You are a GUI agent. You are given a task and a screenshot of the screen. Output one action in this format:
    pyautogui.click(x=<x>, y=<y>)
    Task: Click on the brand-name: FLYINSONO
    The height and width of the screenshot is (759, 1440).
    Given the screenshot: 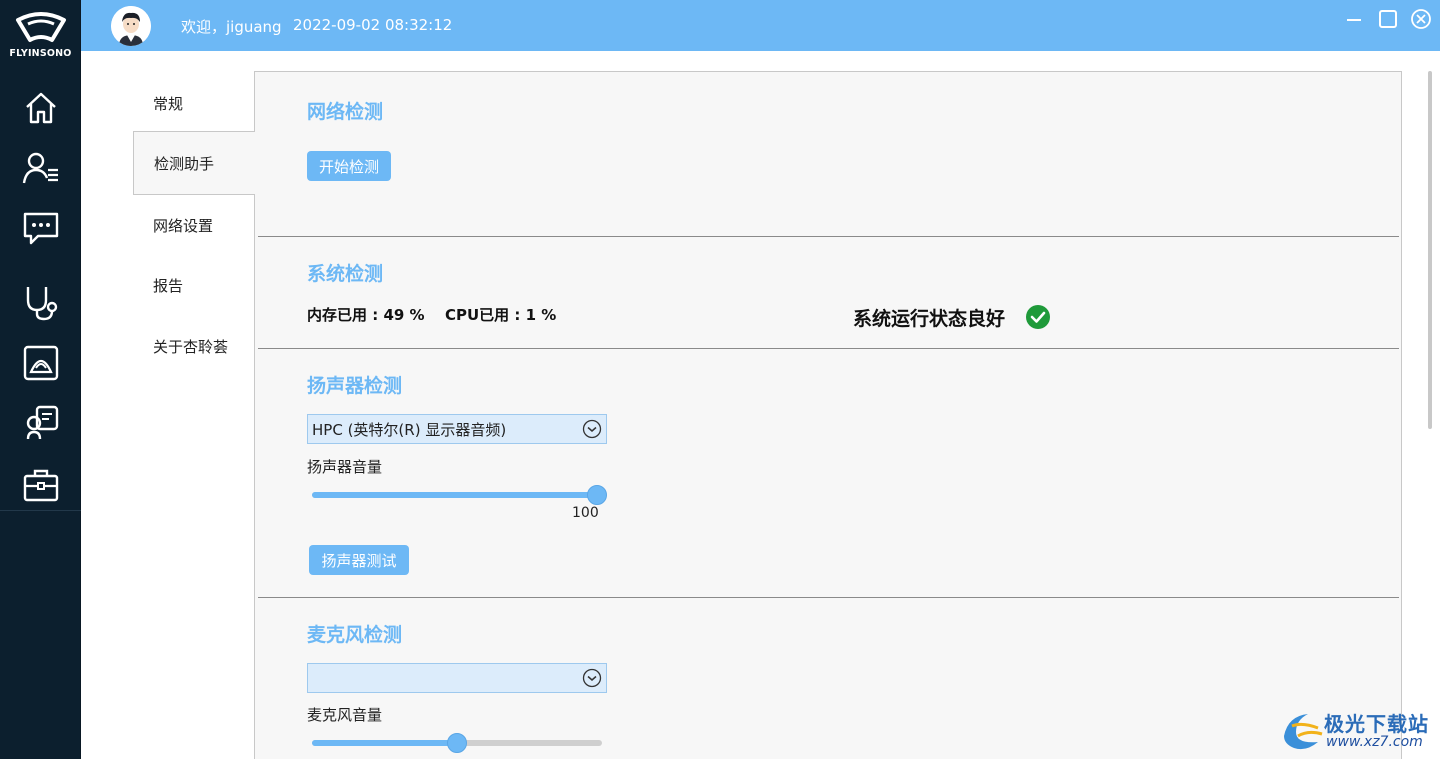 What is the action you would take?
    pyautogui.click(x=40, y=53)
    